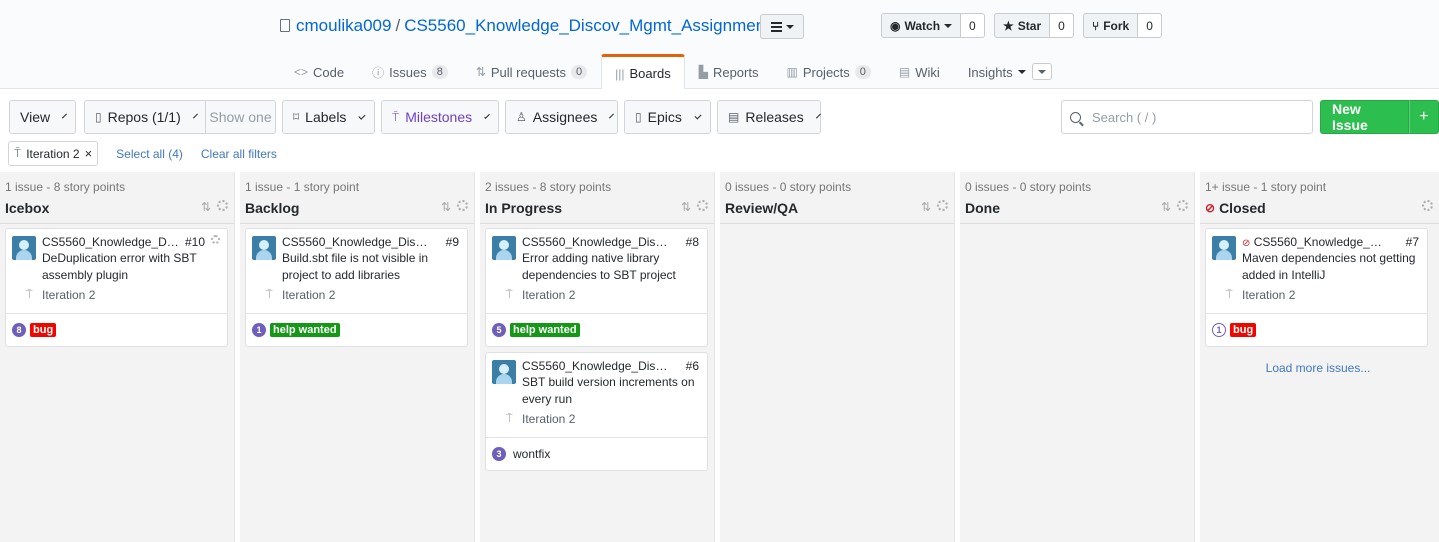 The width and height of the screenshot is (1439, 542). I want to click on star-count: 0, so click(1062, 25).